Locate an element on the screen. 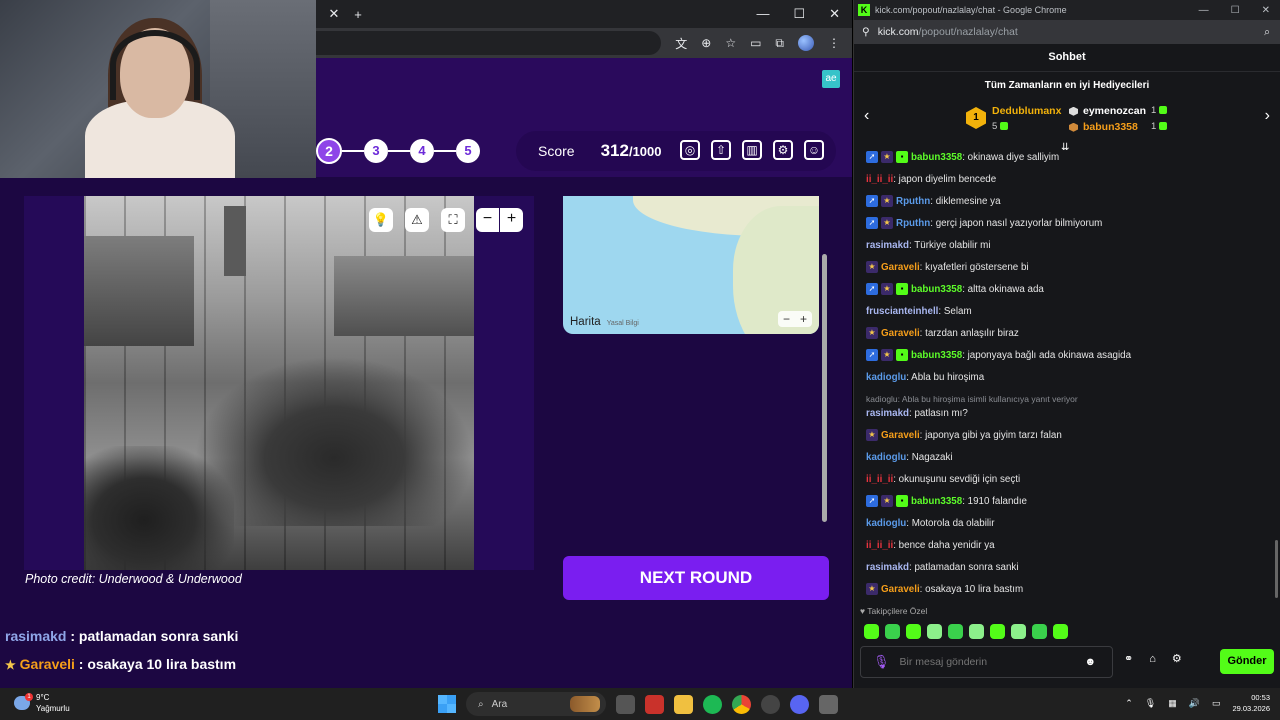 The width and height of the screenshot is (1280, 720). panel-scrollbar is located at coordinates (824, 361).